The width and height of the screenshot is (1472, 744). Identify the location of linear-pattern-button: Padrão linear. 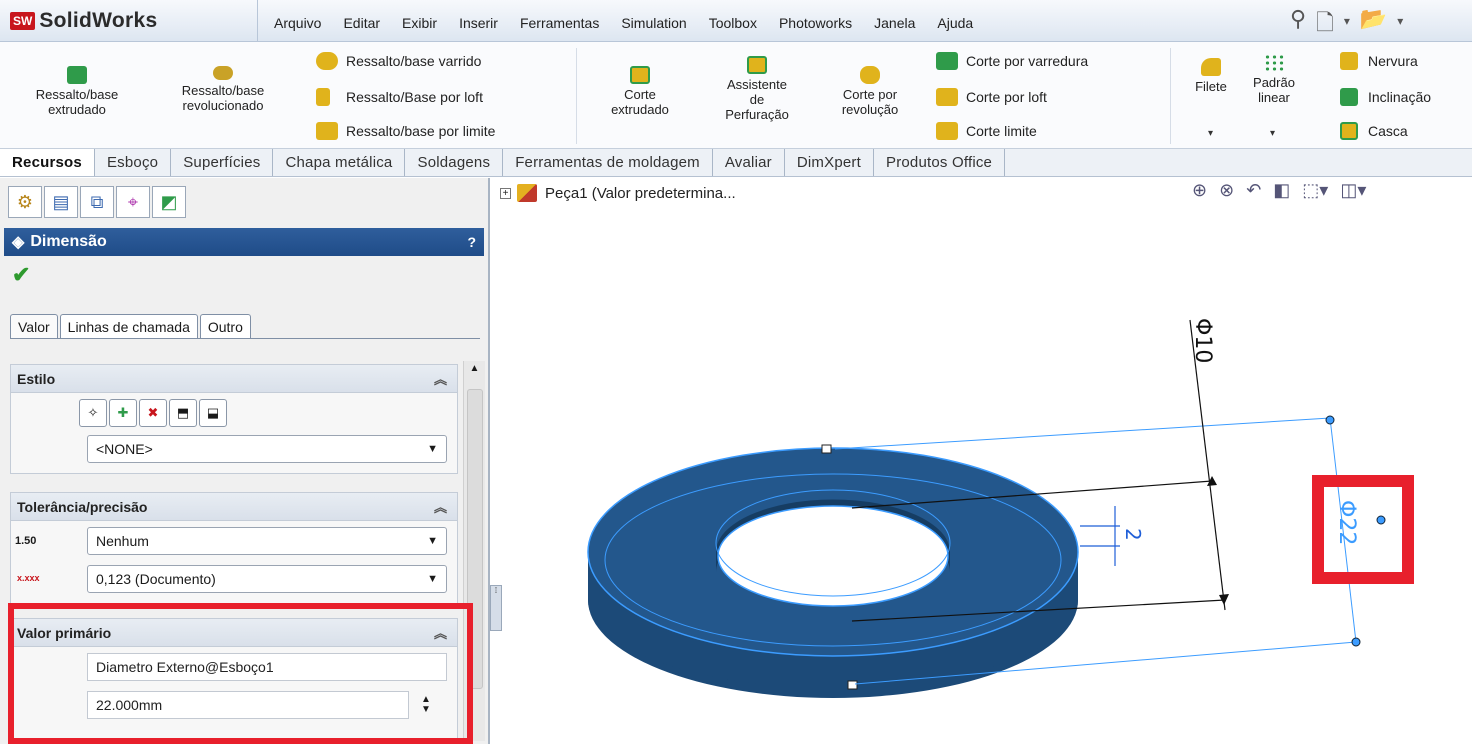
(1274, 79).